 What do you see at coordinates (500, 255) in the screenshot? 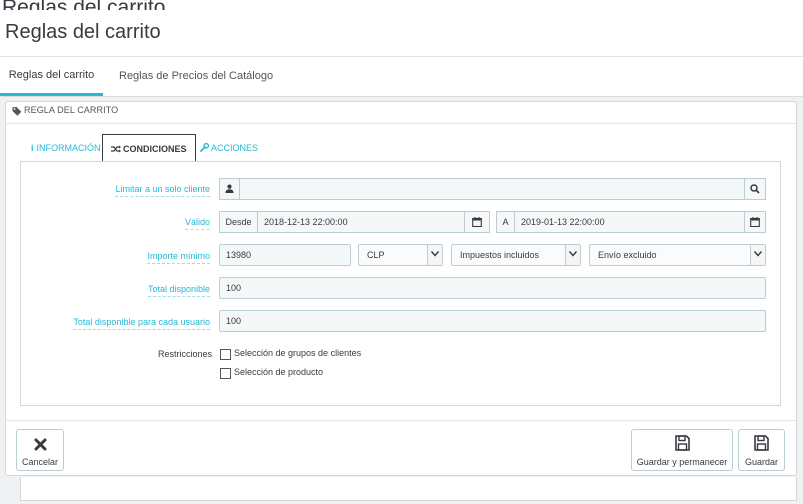
I see `tax-select-value: Impuestos incluidos` at bounding box center [500, 255].